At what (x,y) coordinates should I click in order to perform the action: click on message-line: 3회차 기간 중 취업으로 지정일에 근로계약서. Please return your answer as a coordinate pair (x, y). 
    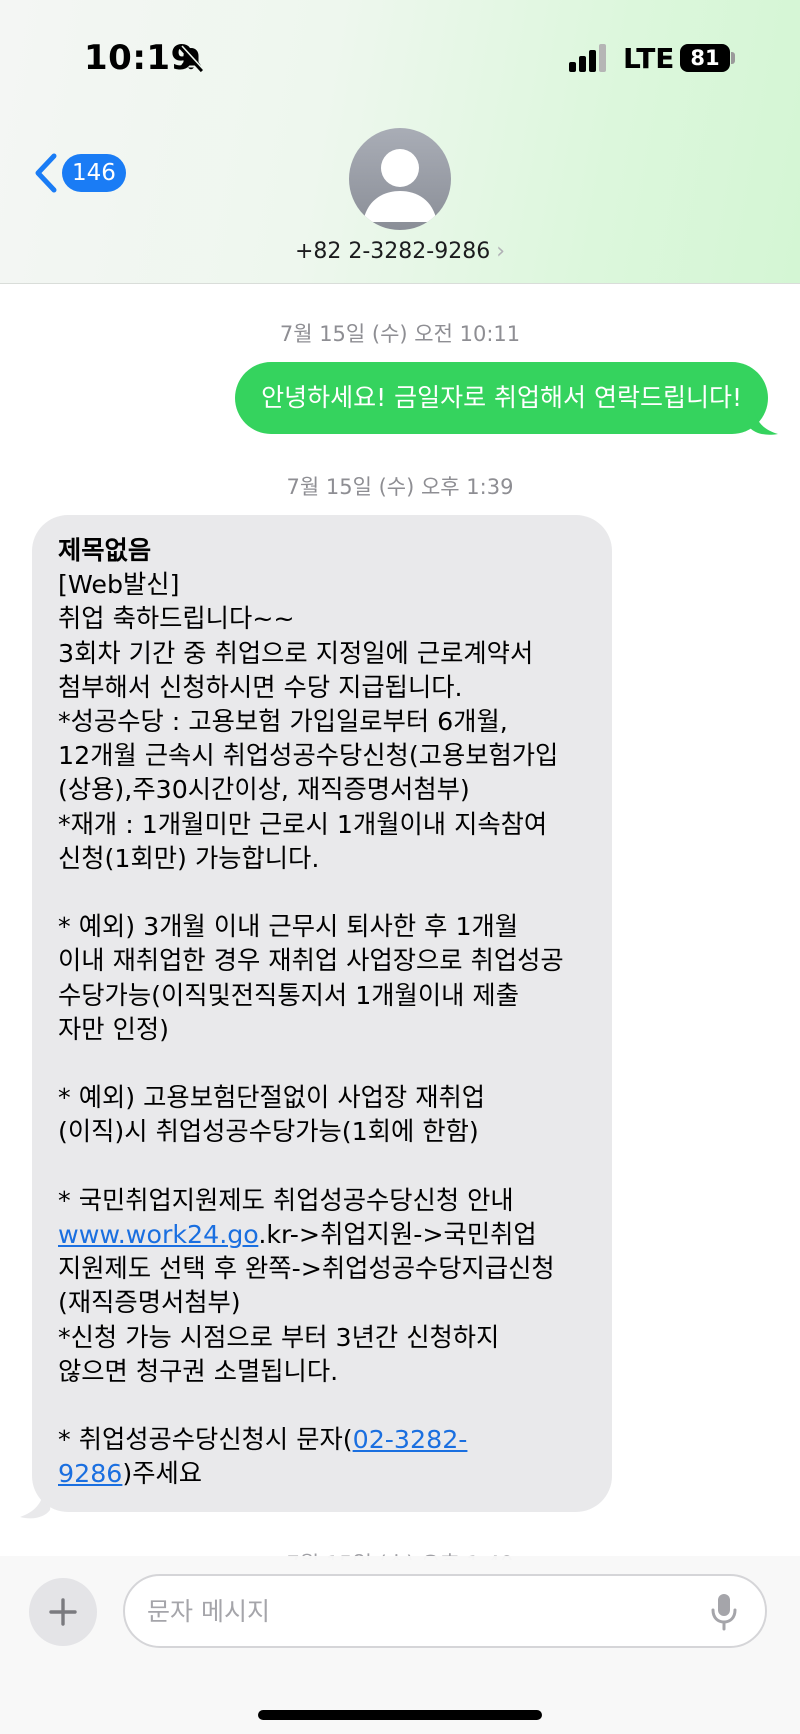
    Looking at the image, I should click on (296, 653).